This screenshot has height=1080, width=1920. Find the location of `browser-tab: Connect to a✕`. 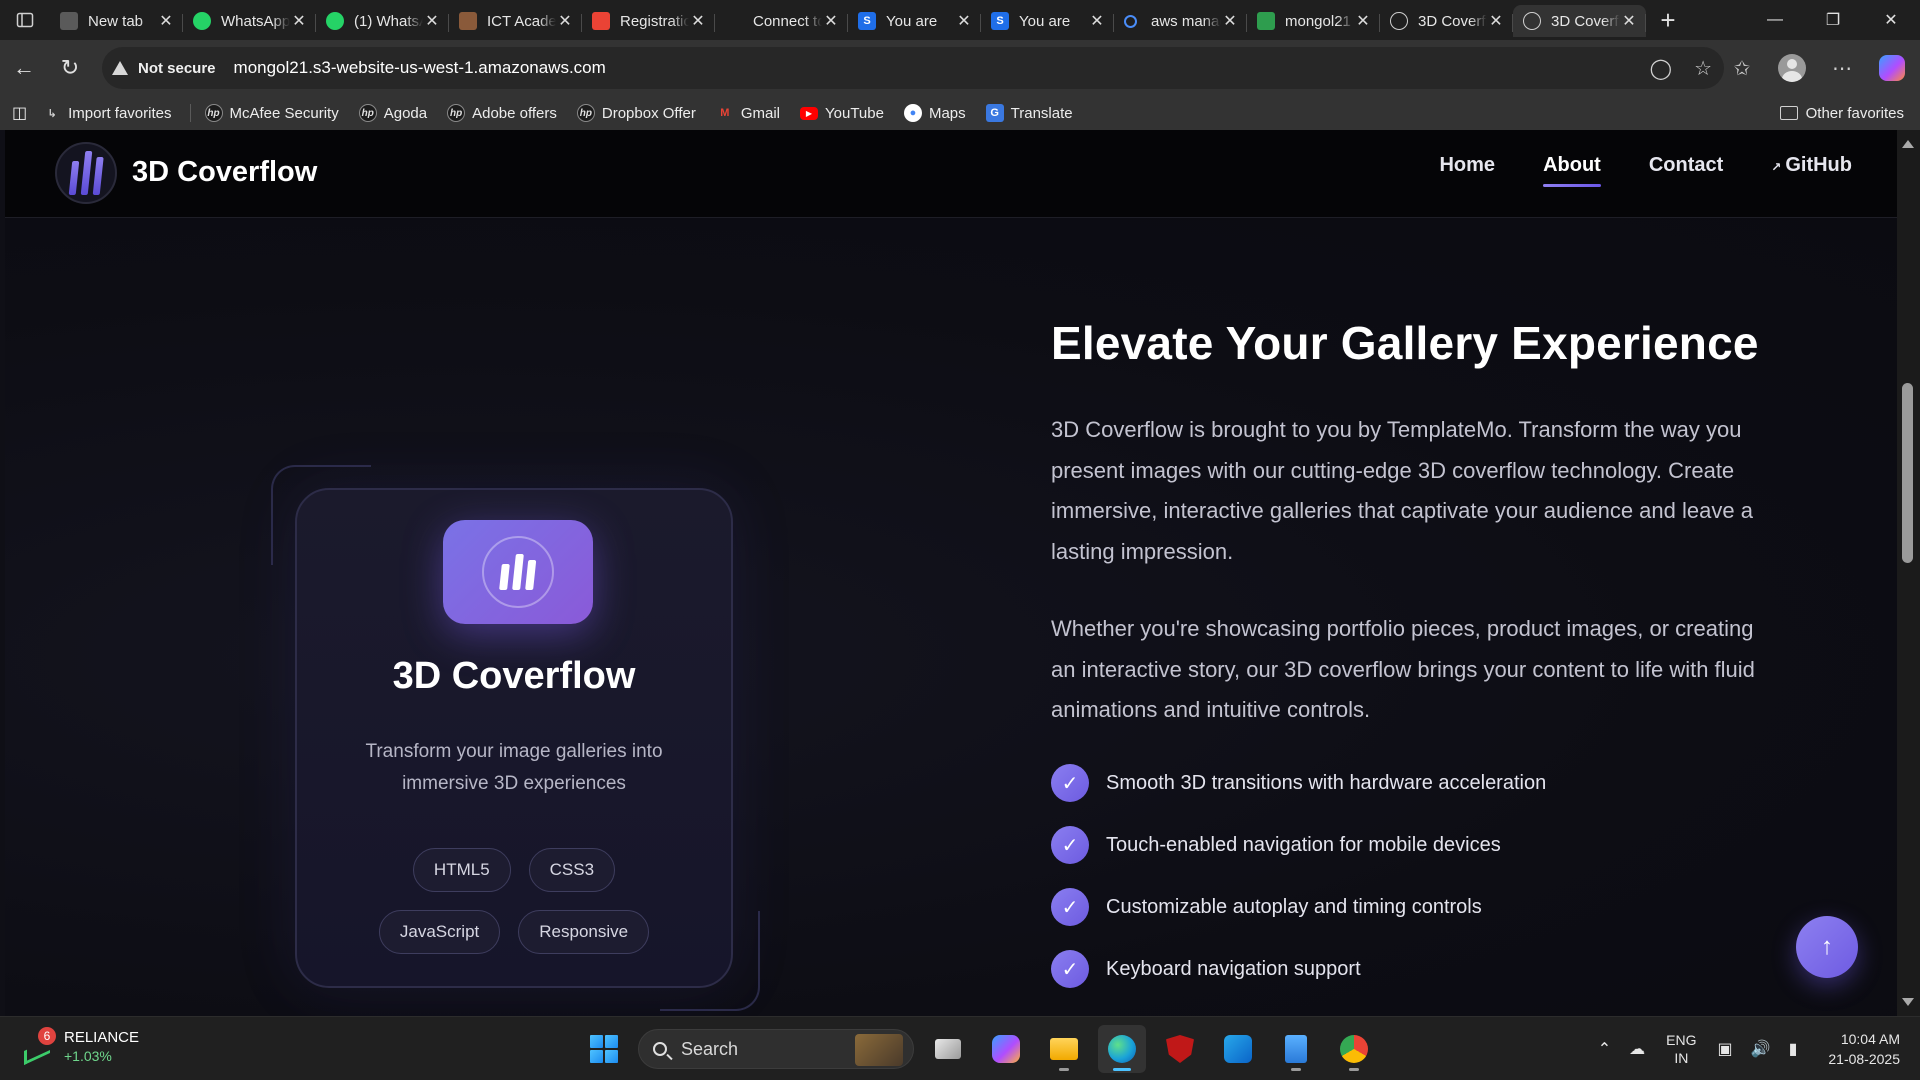

browser-tab: Connect to a✕ is located at coordinates (781, 21).